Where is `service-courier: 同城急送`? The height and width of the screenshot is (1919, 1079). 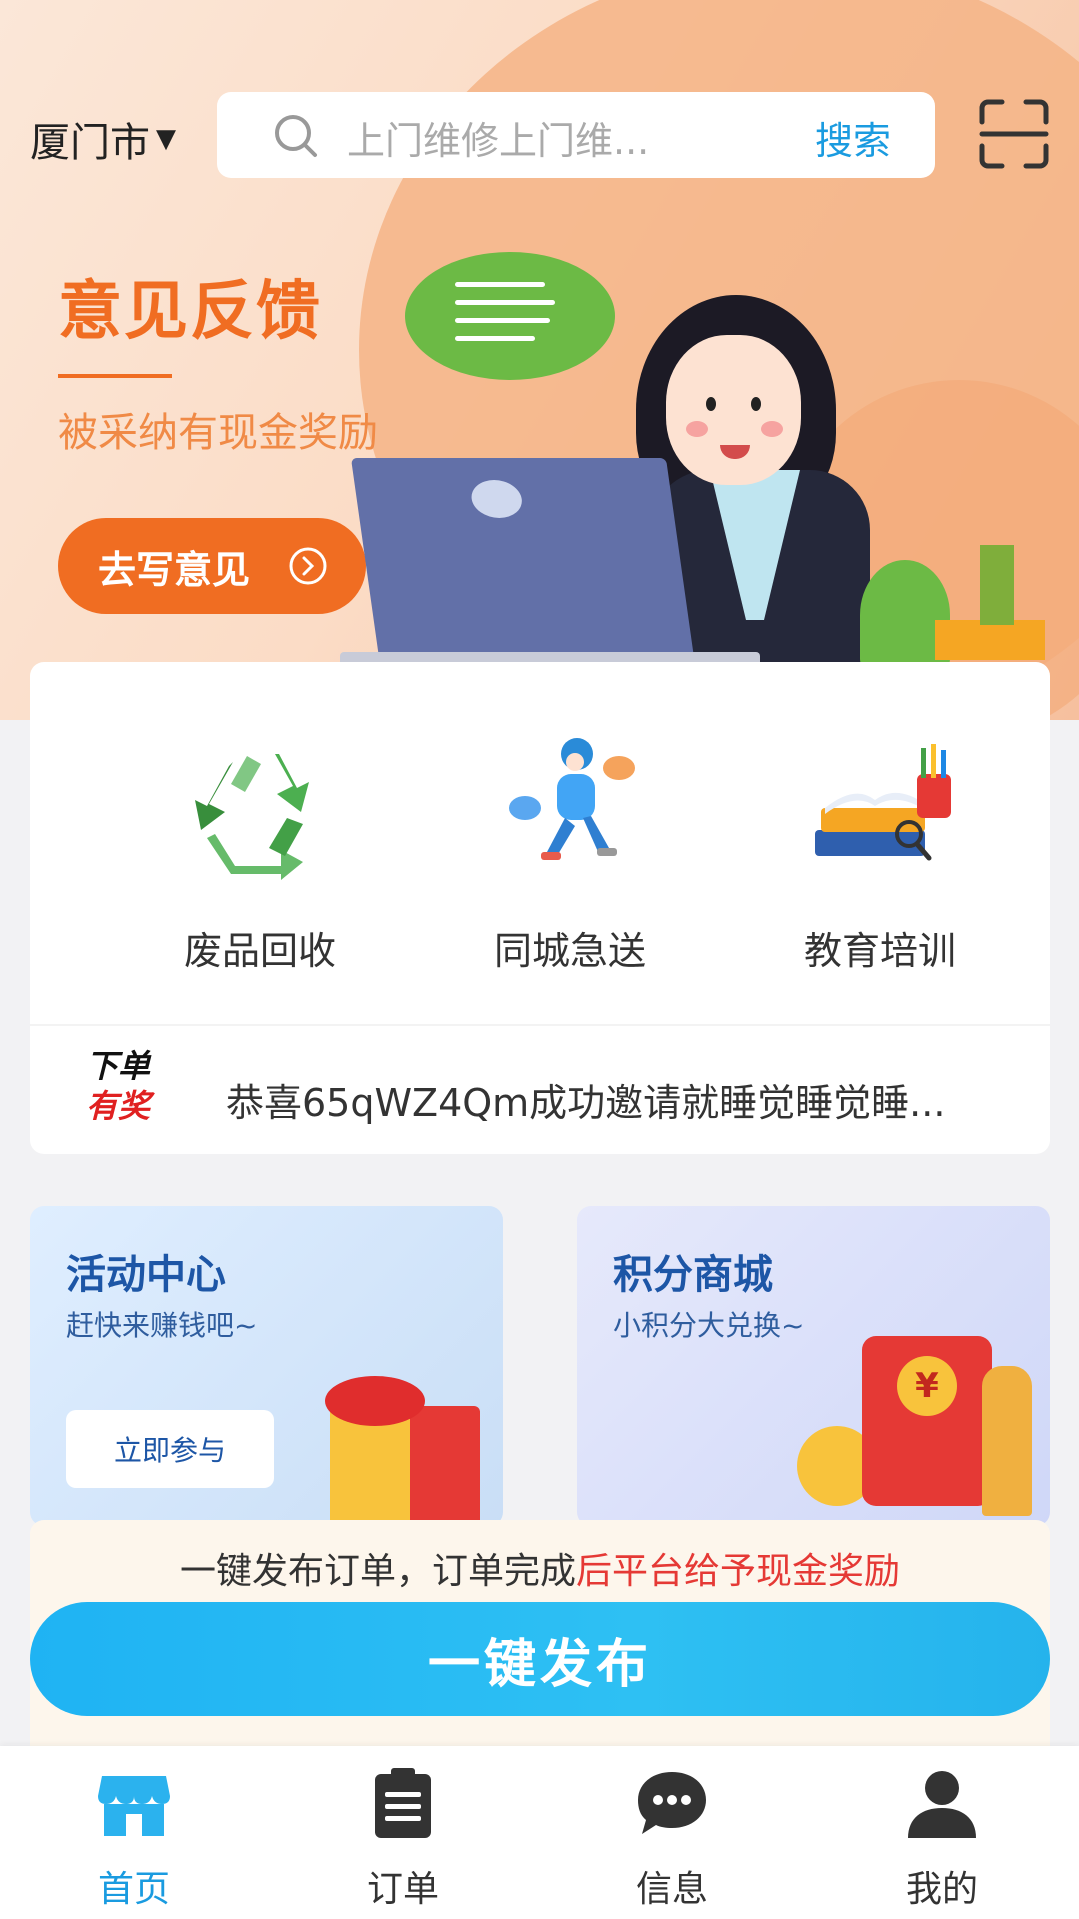
service-courier: 同城急送 is located at coordinates (570, 854).